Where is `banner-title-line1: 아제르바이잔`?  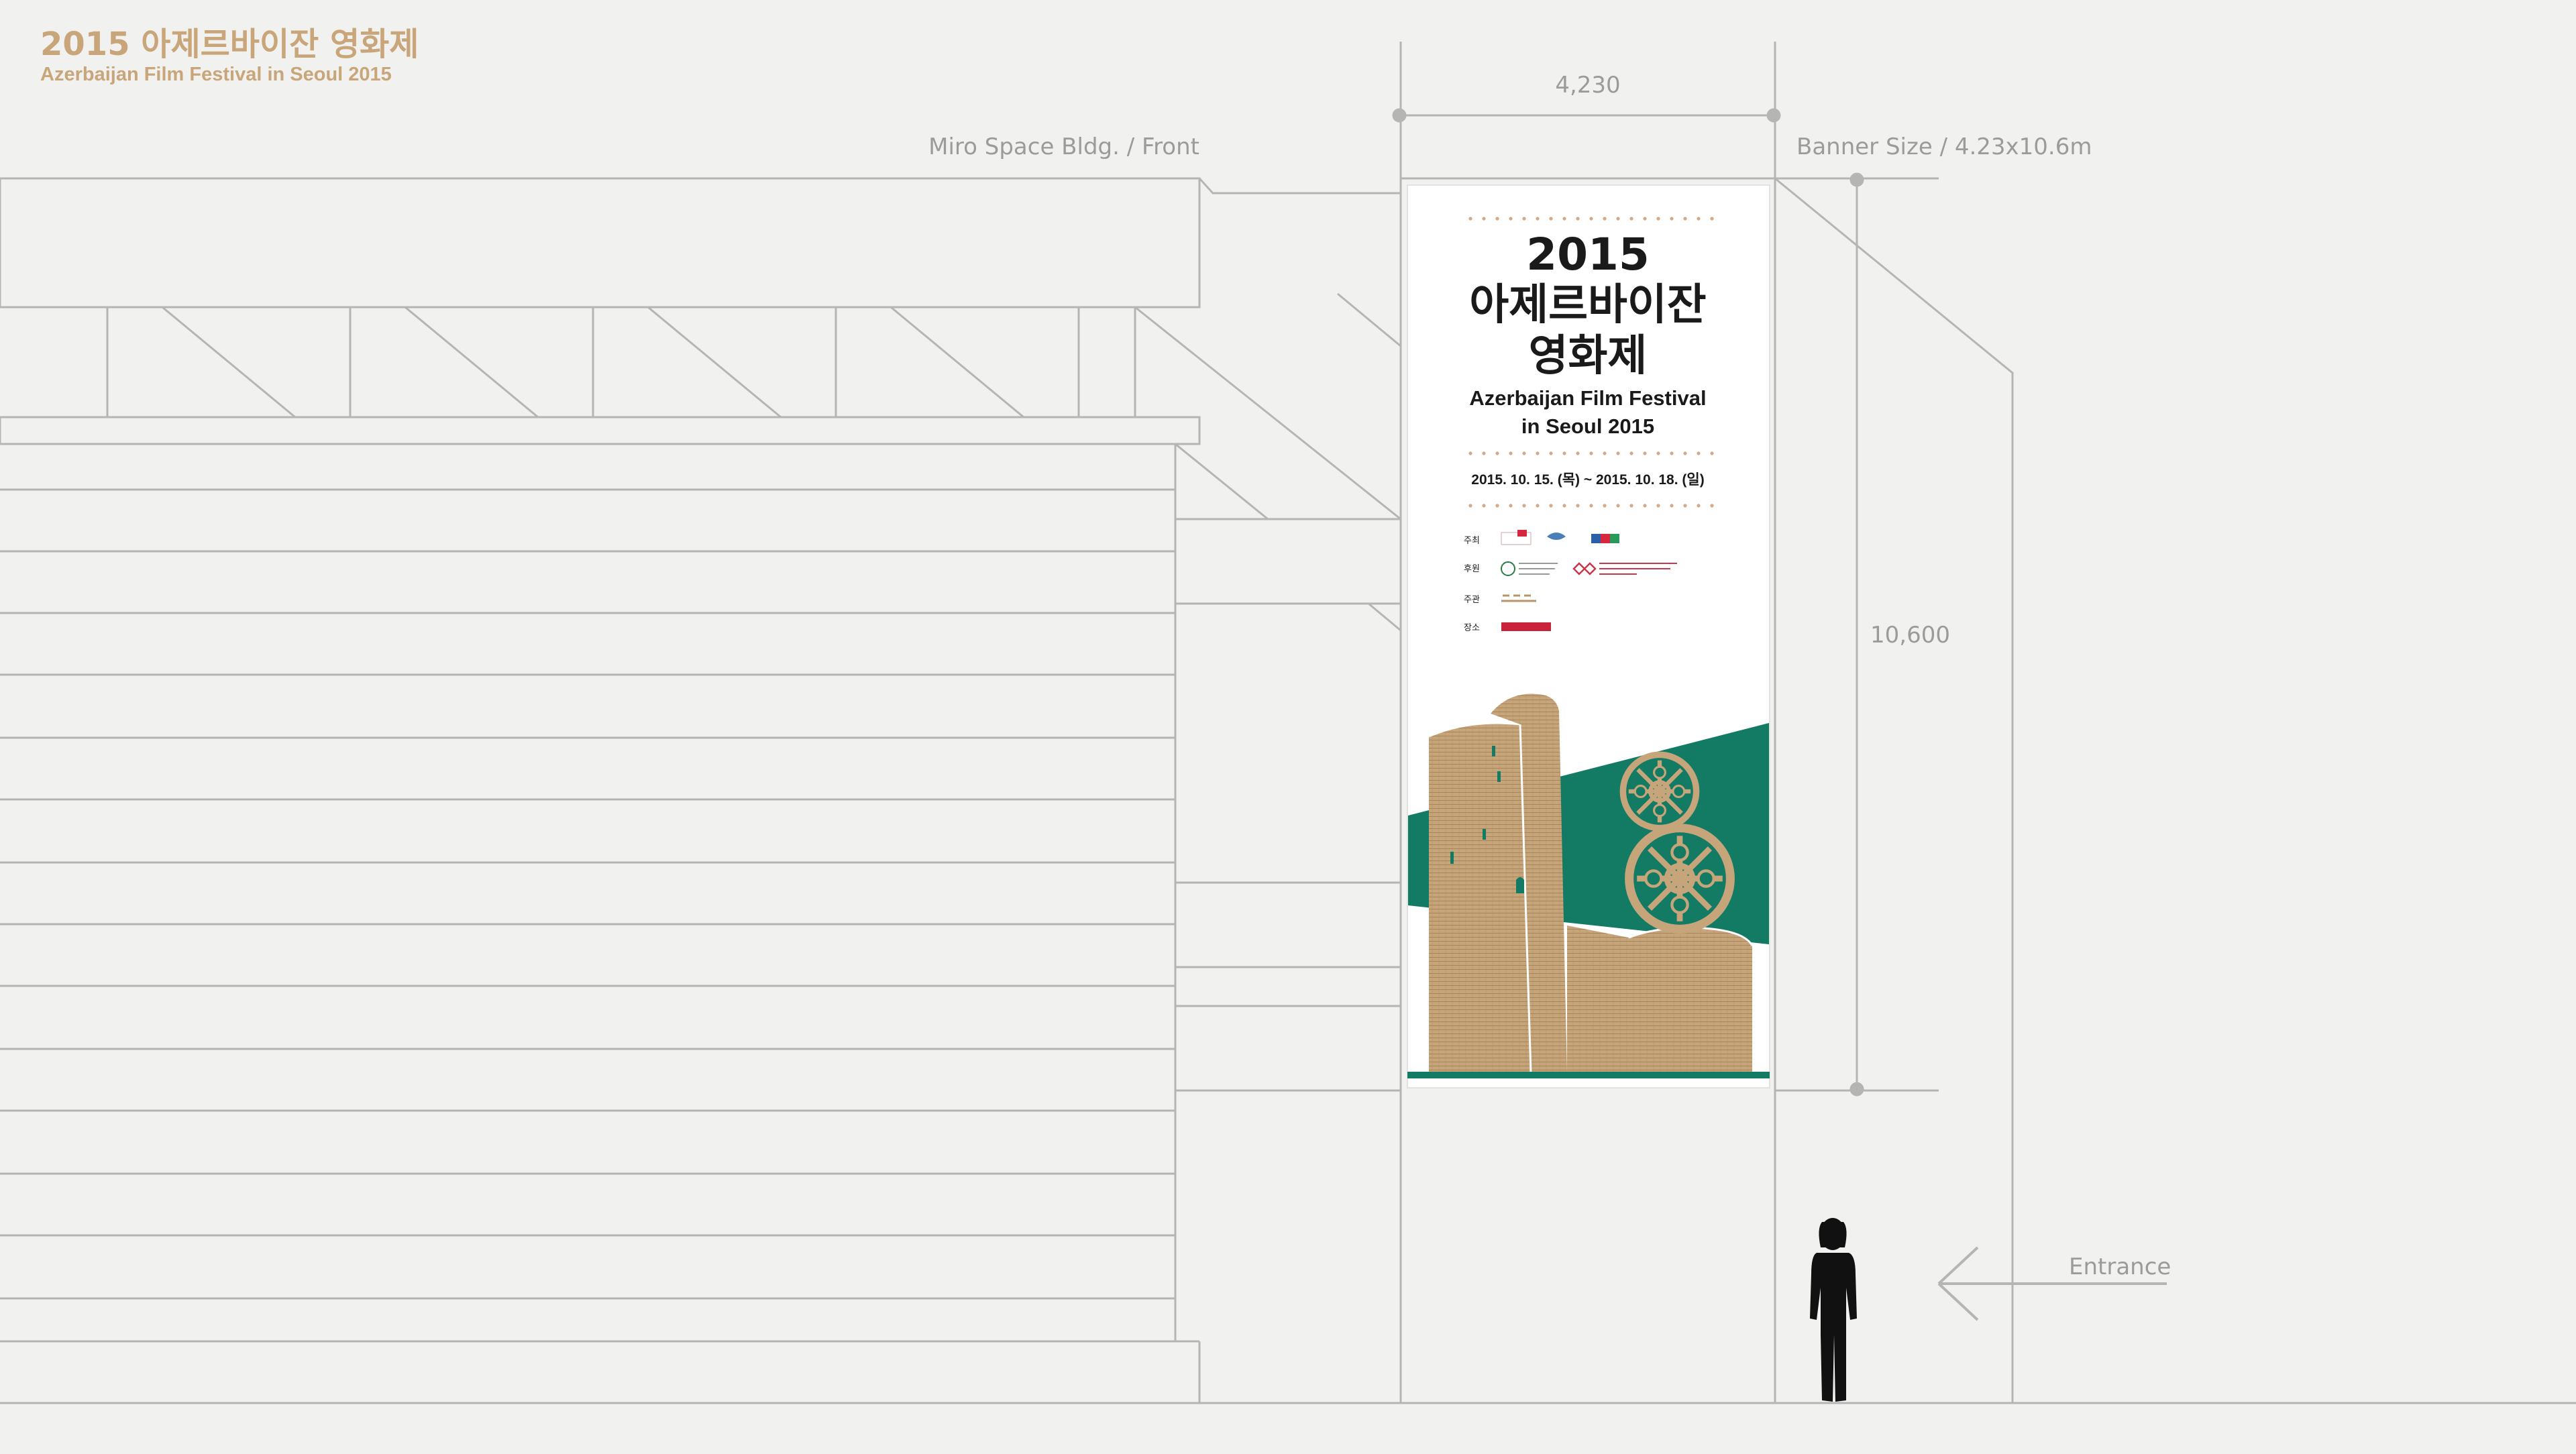
banner-title-line1: 아제르바이잔 is located at coordinates (1587, 305).